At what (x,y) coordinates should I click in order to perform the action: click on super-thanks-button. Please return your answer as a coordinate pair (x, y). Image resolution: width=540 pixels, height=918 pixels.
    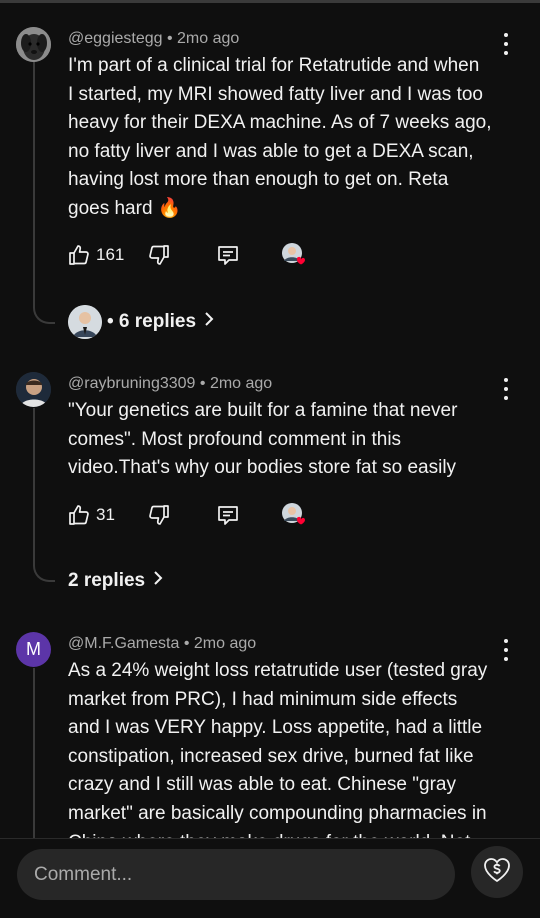
    Looking at the image, I should click on (497, 872).